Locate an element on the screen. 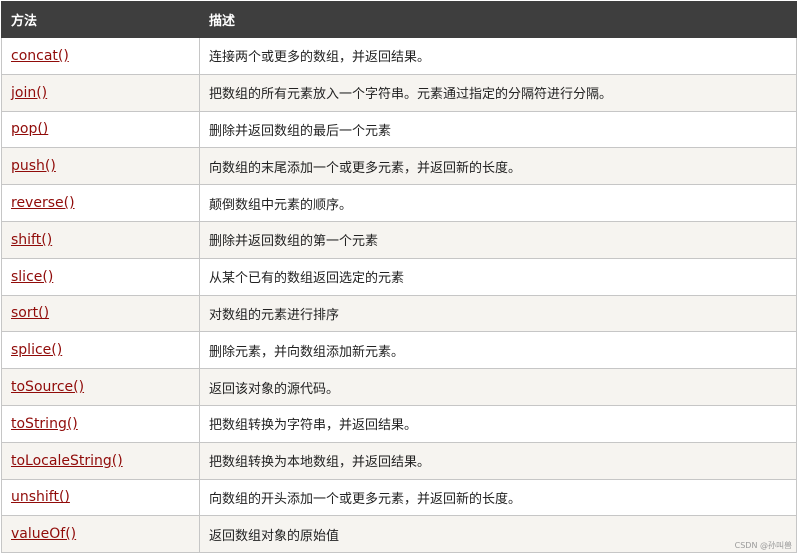 The height and width of the screenshot is (554, 800). table-row: concat() 连接两个或更多的数组，并返回结果。 is located at coordinates (399, 56).